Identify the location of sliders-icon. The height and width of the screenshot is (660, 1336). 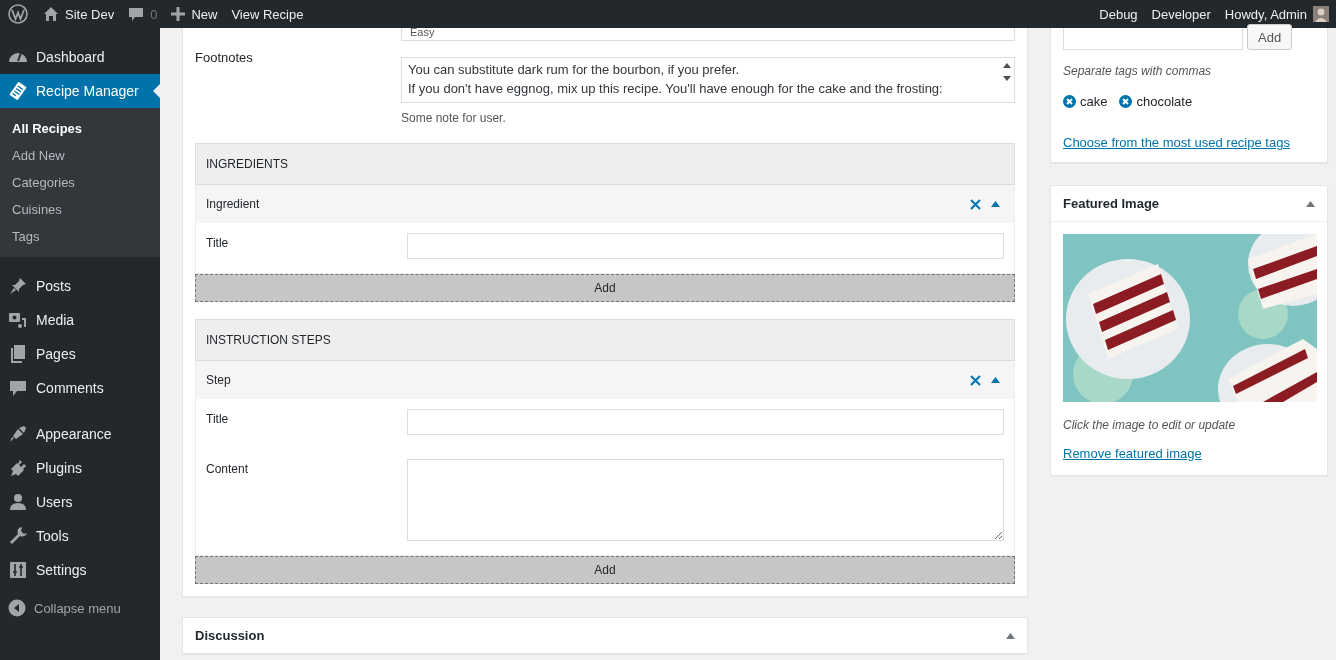
(18, 570).